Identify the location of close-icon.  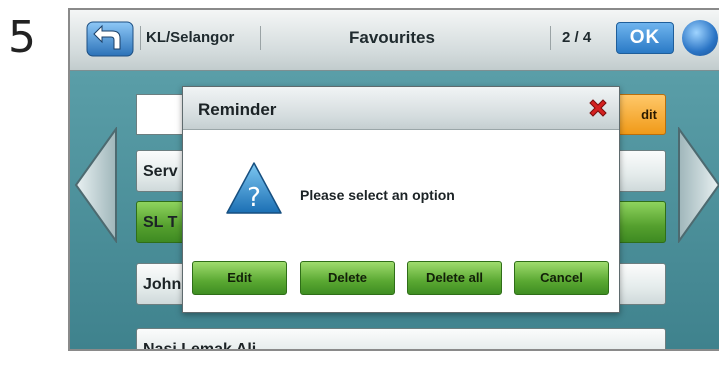
(598, 108).